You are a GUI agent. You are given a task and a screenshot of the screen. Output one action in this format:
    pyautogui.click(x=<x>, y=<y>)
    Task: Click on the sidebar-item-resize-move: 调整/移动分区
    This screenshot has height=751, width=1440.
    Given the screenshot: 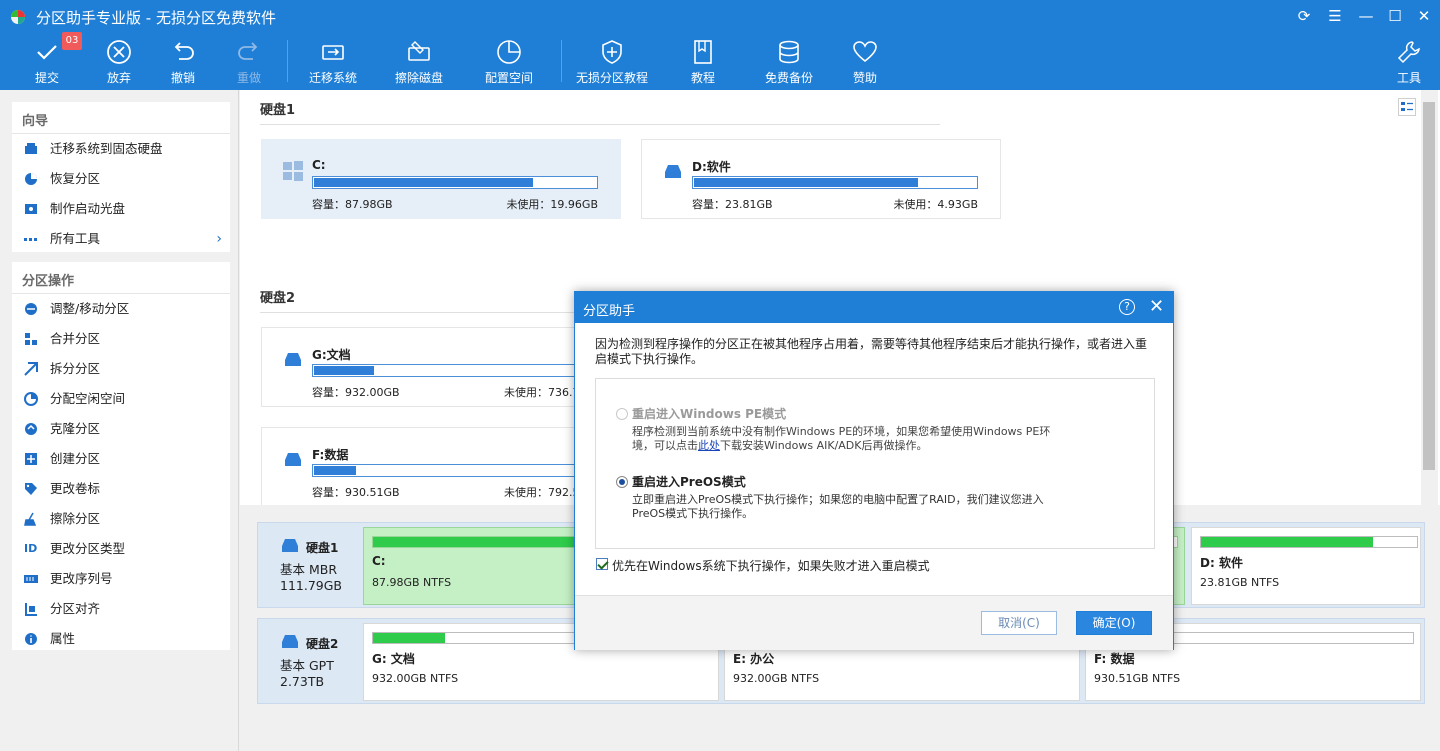 What is the action you would take?
    pyautogui.click(x=121, y=309)
    